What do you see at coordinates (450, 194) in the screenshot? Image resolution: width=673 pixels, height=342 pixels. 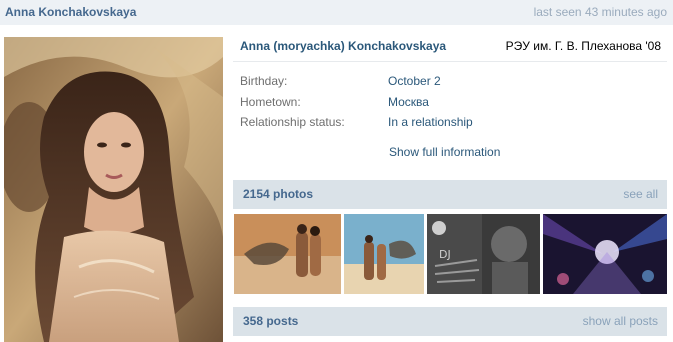 I see `photos-section-header: 2154 photos see all` at bounding box center [450, 194].